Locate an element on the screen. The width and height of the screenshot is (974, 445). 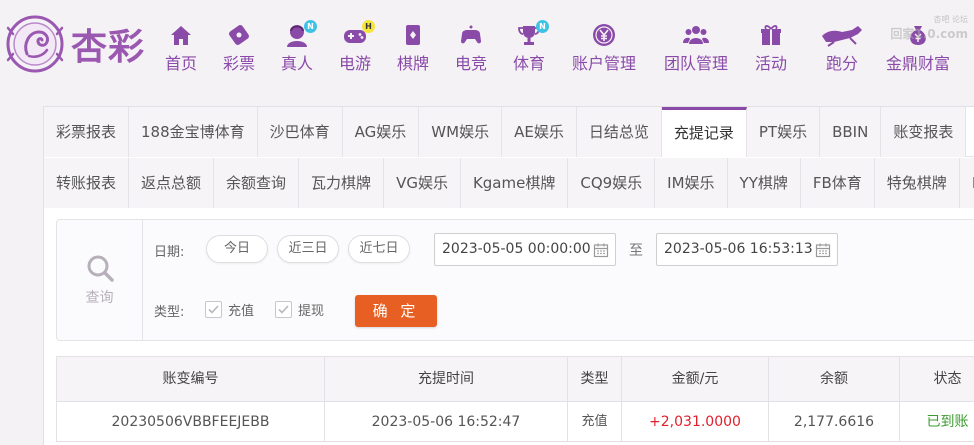
tab-transfer-report: 转账报表 is located at coordinates (87, 183).